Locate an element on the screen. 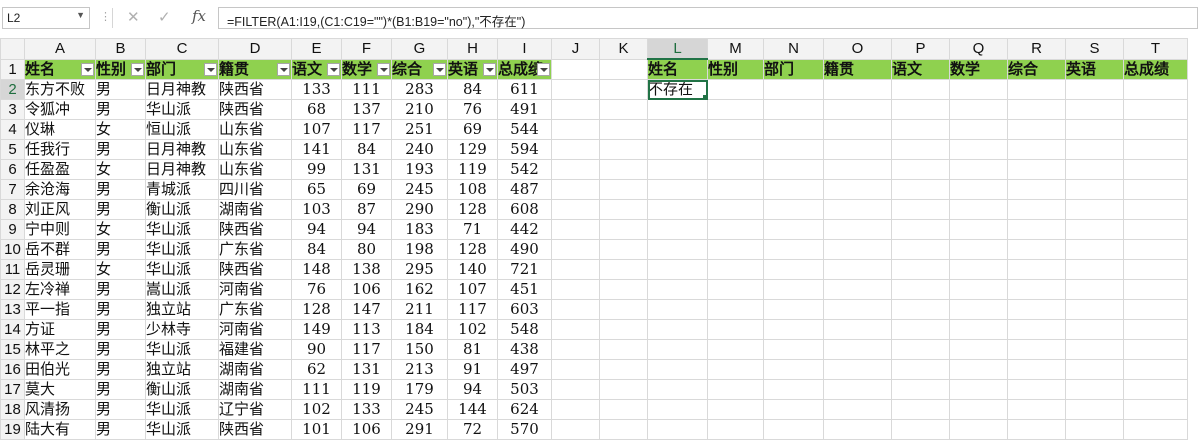 The height and width of the screenshot is (440, 1200). cell: 141 is located at coordinates (316, 149).